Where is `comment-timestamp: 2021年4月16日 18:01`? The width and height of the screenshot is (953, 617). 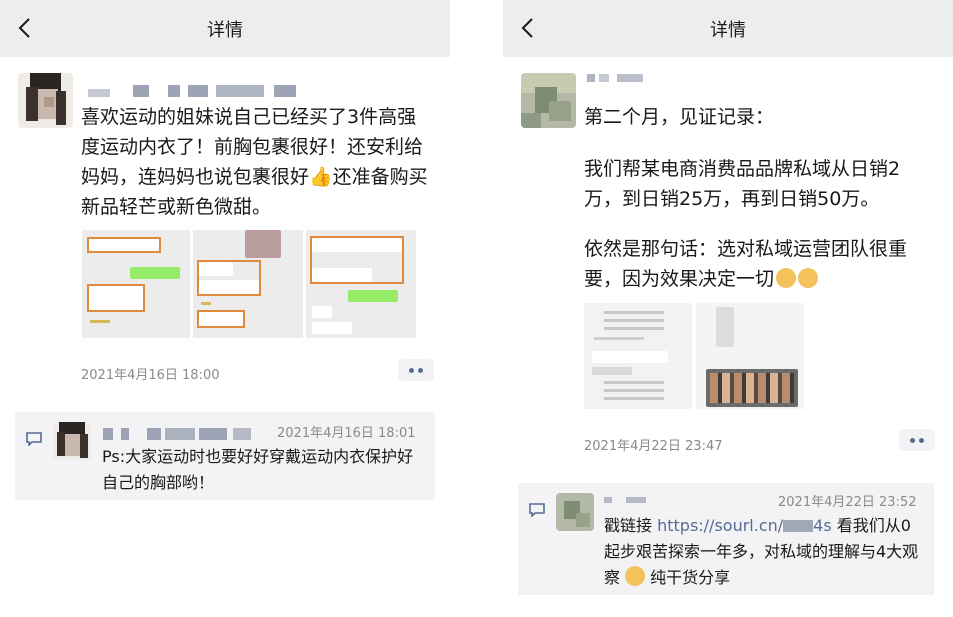 comment-timestamp: 2021年4月16日 18:01 is located at coordinates (346, 433).